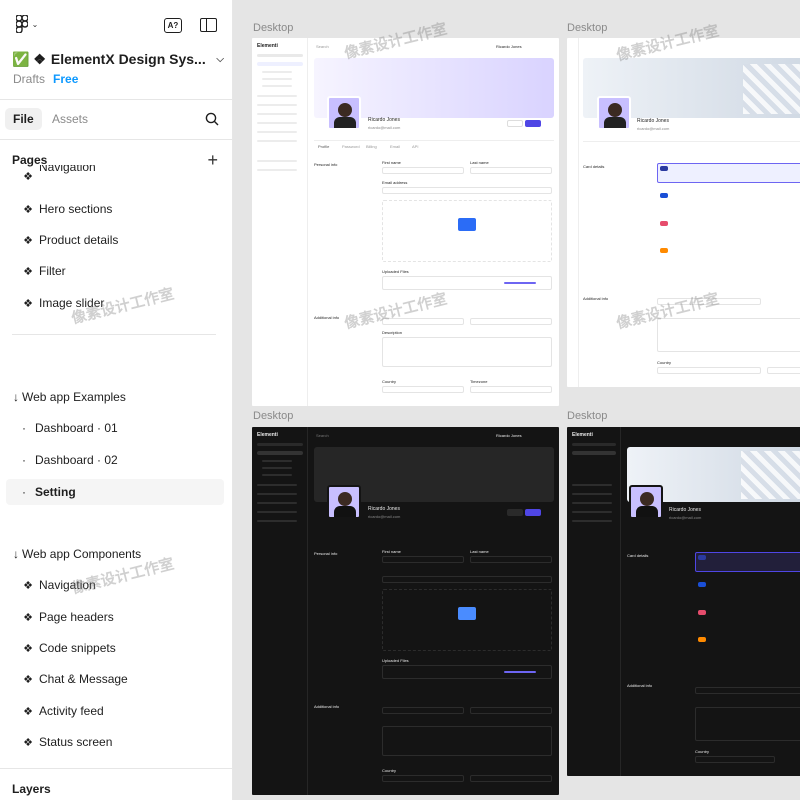  Describe the element at coordinates (212, 119) in the screenshot. I see `search-icon` at that location.